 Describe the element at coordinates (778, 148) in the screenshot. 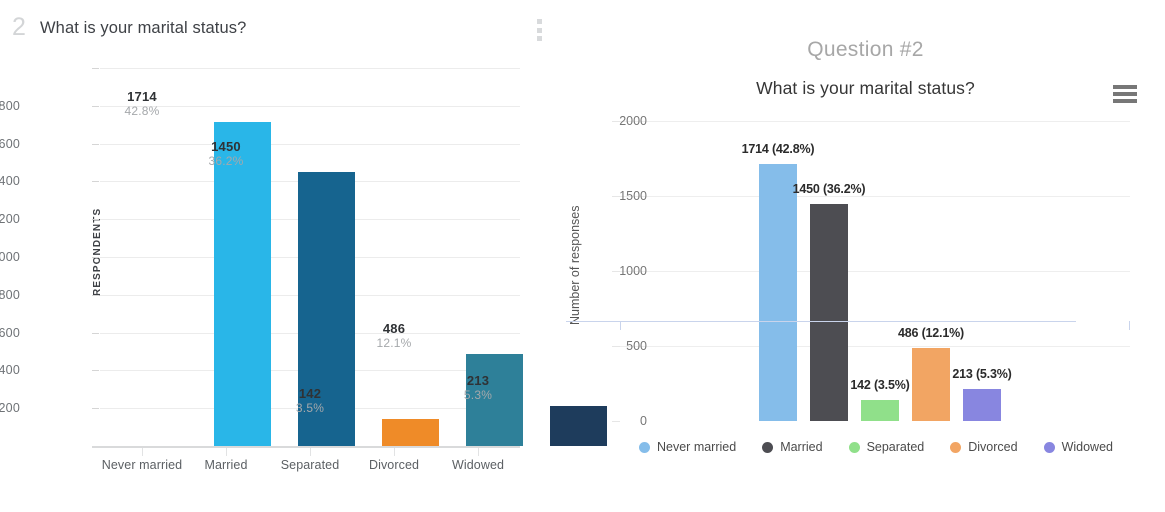

I see `bar-data-label: 1714 (42.8%)` at that location.